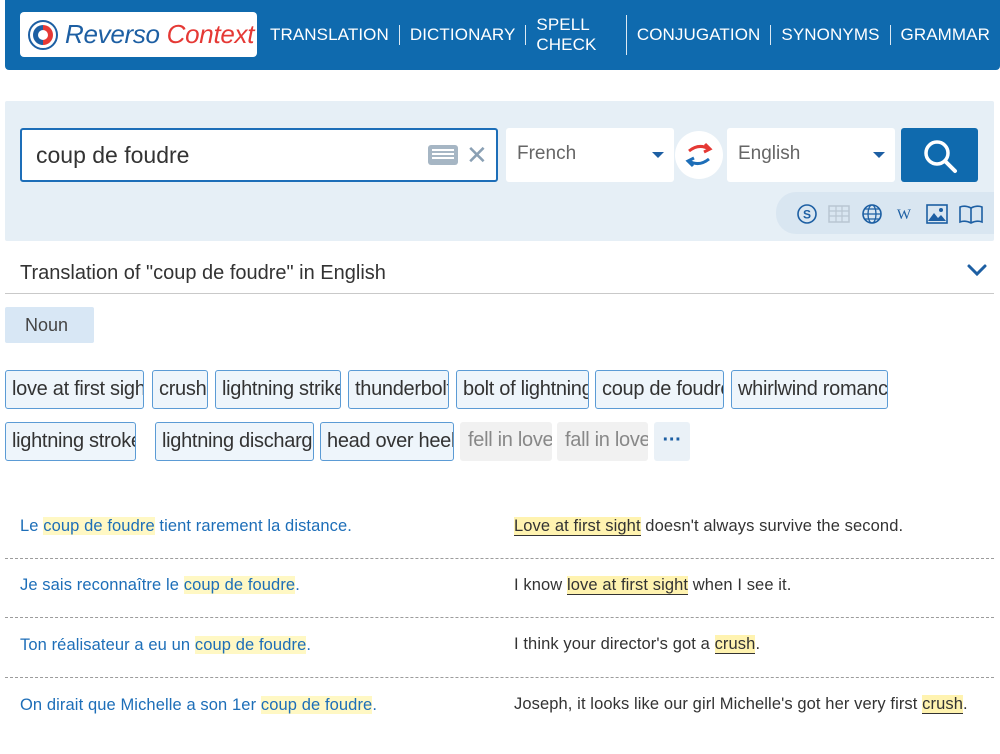 The height and width of the screenshot is (754, 1000). I want to click on nav-dictionary: DICTIONARY, so click(463, 35).